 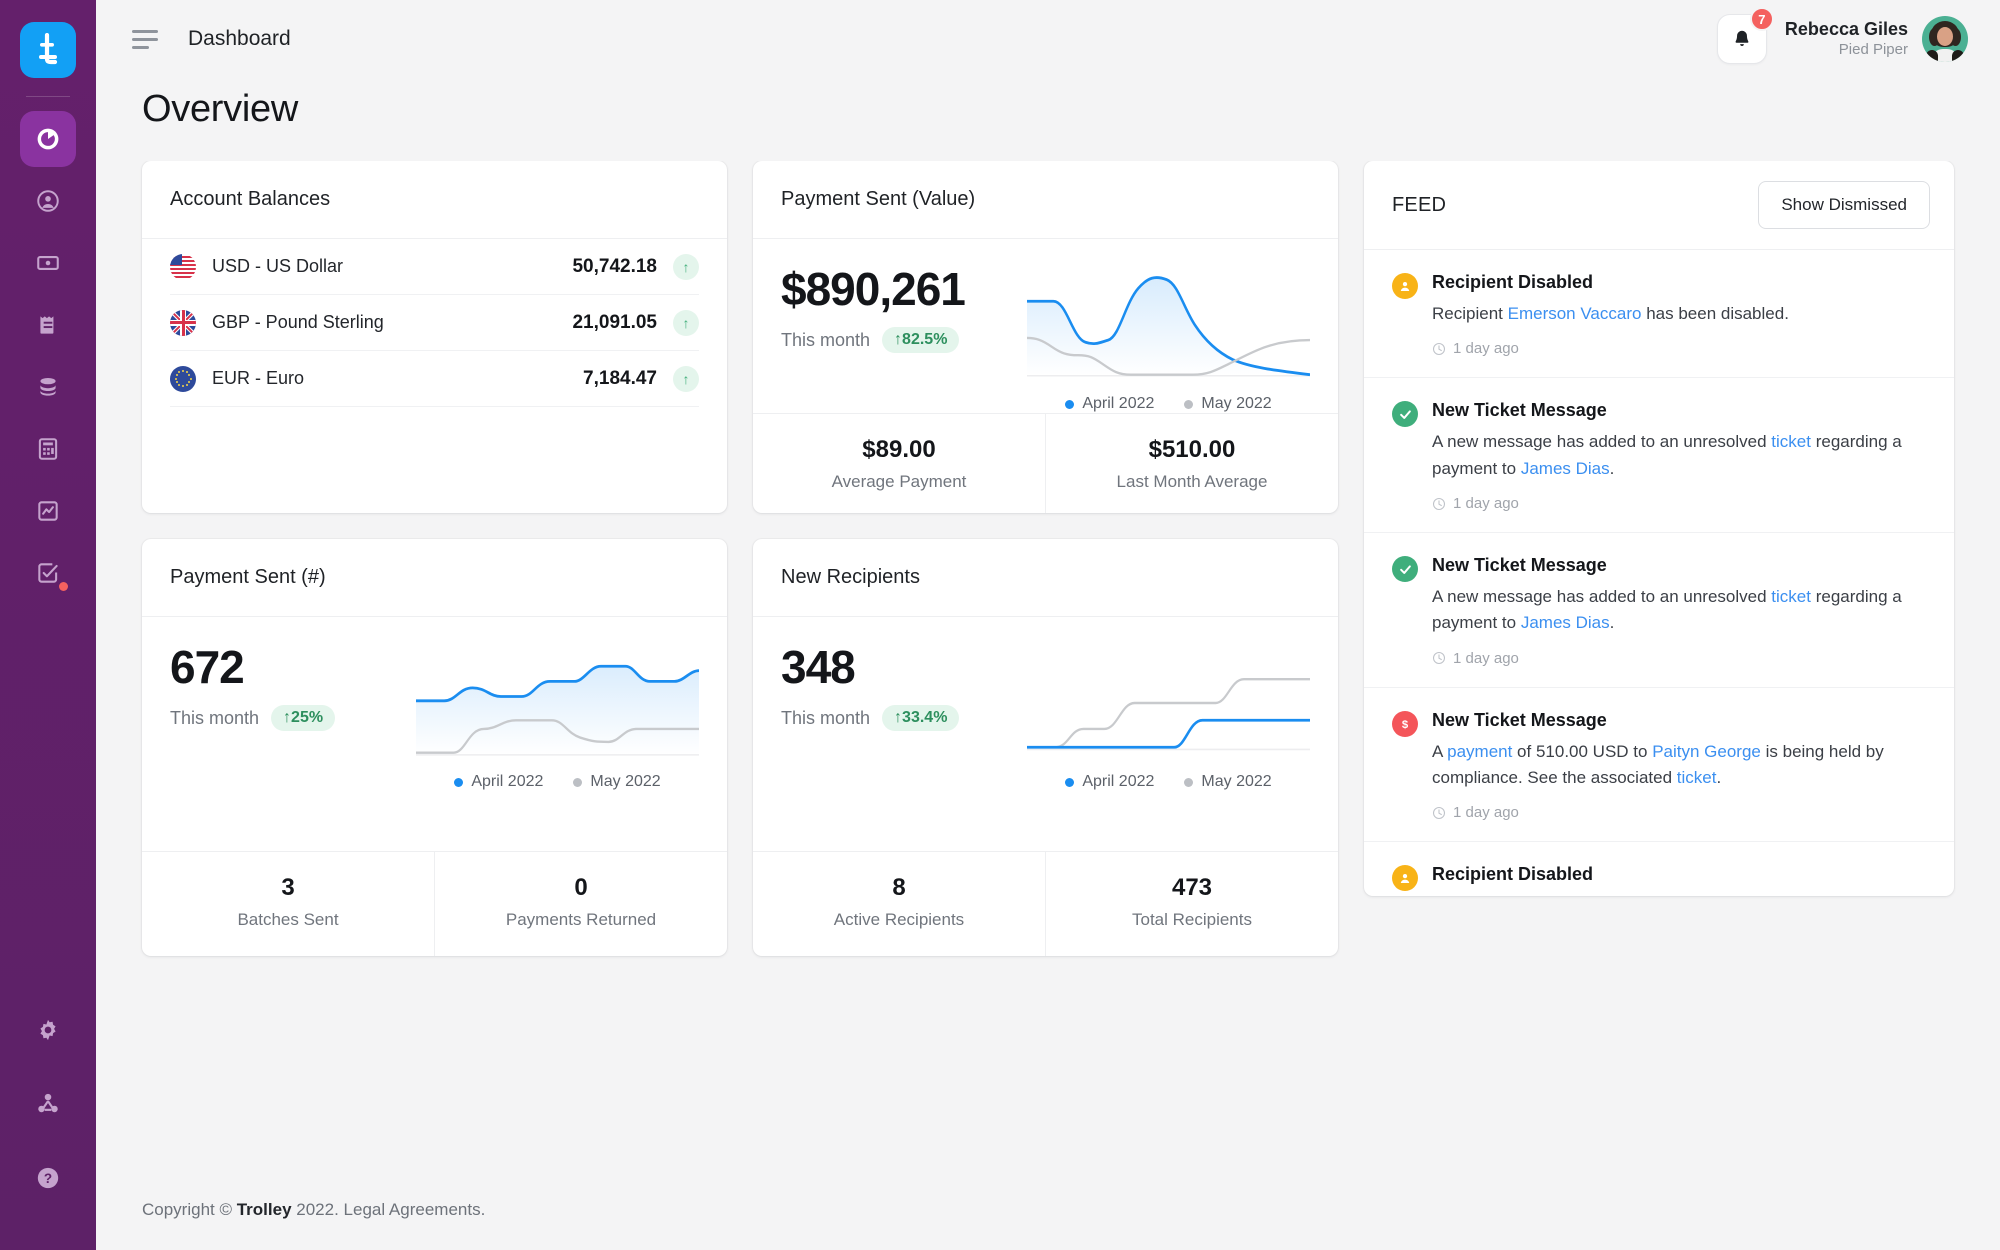 What do you see at coordinates (1659, 205) in the screenshot?
I see `feed-header: FEED Show Dismissed` at bounding box center [1659, 205].